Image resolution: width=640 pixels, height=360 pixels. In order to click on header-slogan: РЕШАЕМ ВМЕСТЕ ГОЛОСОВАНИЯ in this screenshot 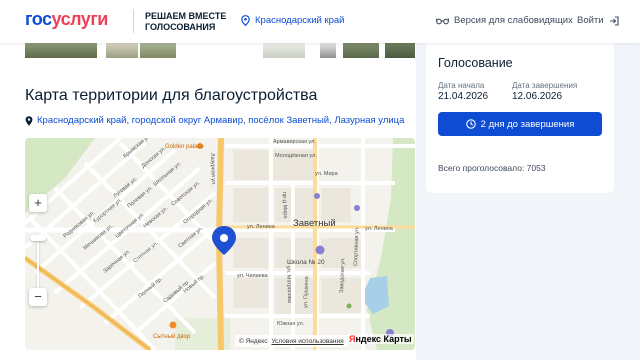, I will do `click(186, 21)`.